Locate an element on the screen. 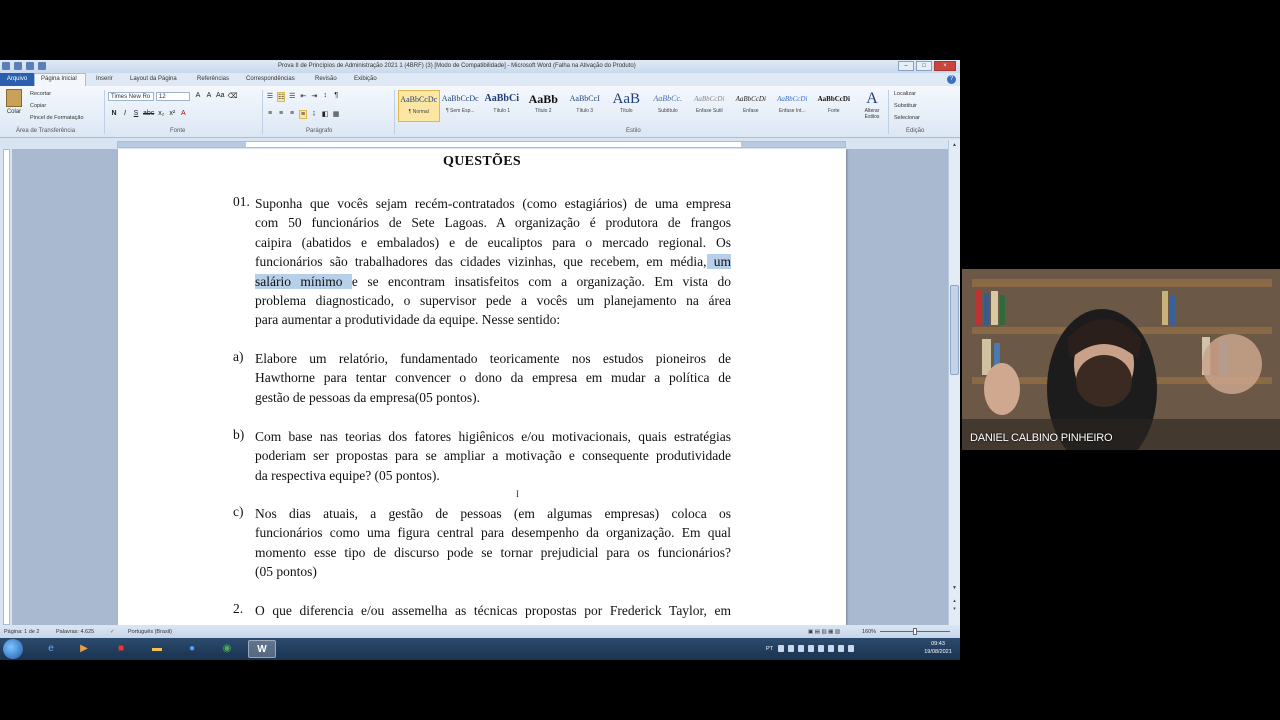 The width and height of the screenshot is (1280, 720). save-icon is located at coordinates (18, 66).